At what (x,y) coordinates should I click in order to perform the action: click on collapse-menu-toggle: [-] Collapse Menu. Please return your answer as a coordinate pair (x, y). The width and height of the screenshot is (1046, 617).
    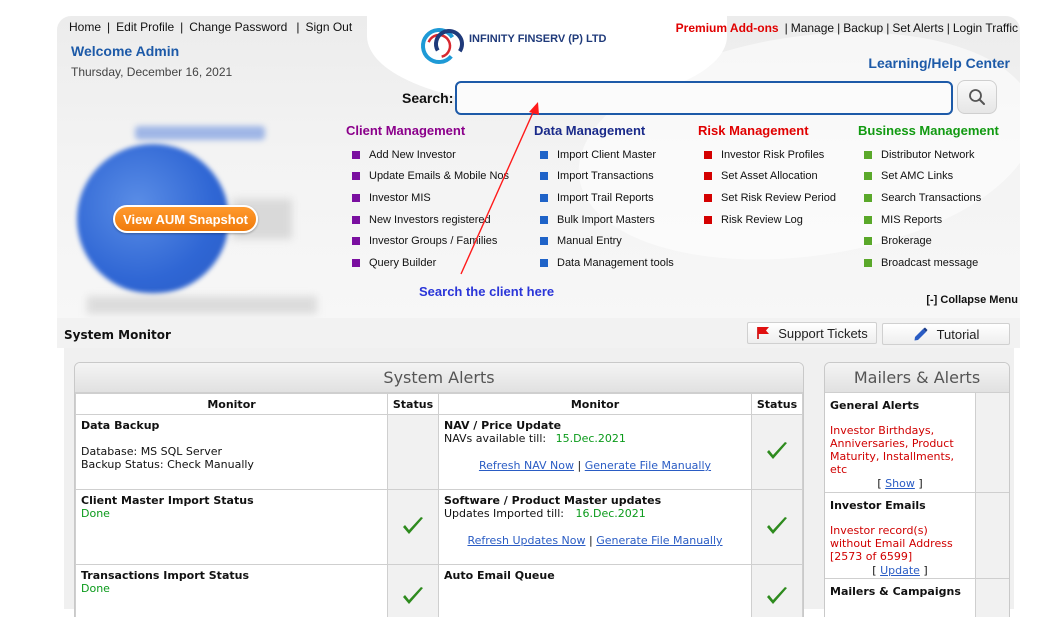
    Looking at the image, I should click on (972, 300).